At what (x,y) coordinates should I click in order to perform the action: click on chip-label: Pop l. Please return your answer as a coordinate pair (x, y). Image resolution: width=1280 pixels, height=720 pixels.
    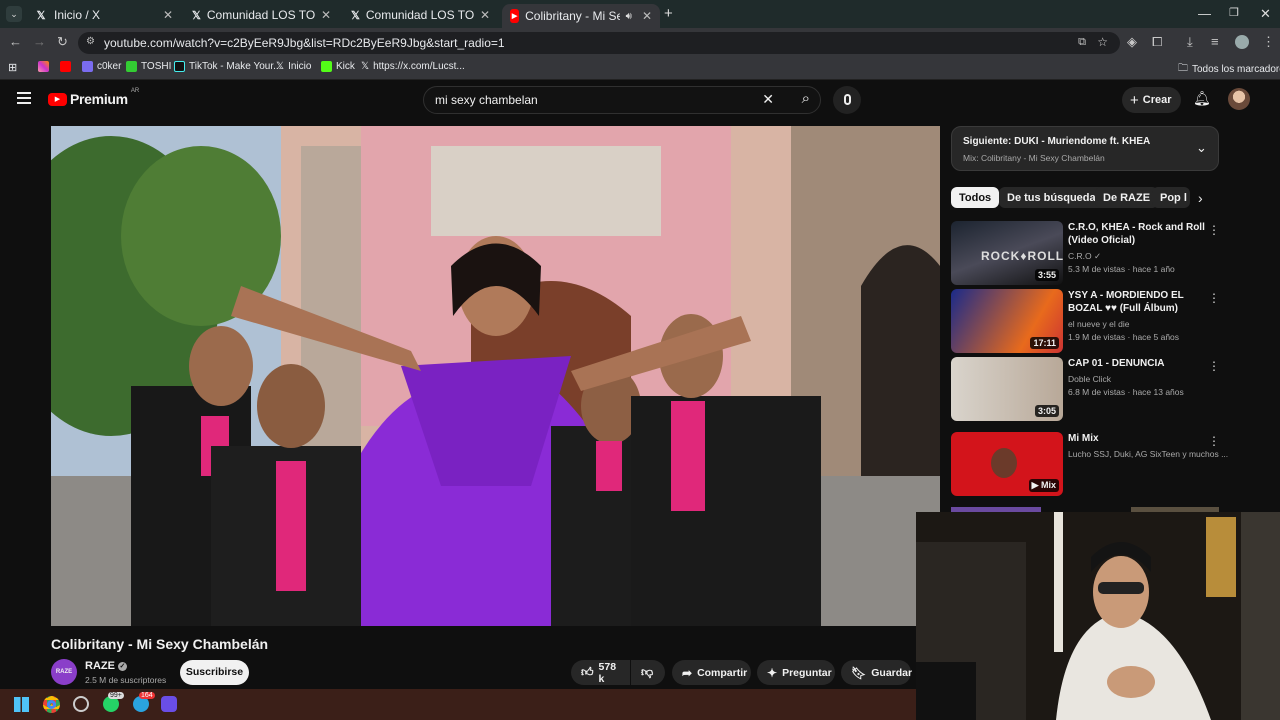
    Looking at the image, I should click on (1173, 197).